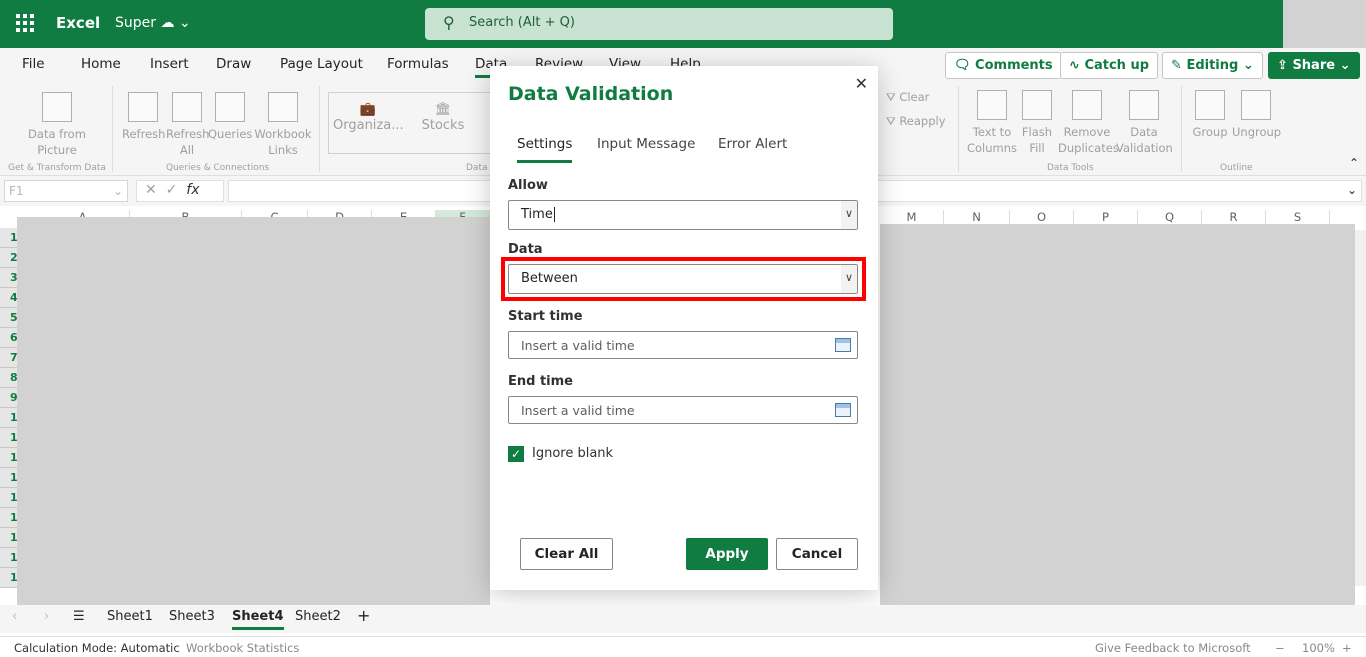  I want to click on tab-draw: Draw, so click(233, 64).